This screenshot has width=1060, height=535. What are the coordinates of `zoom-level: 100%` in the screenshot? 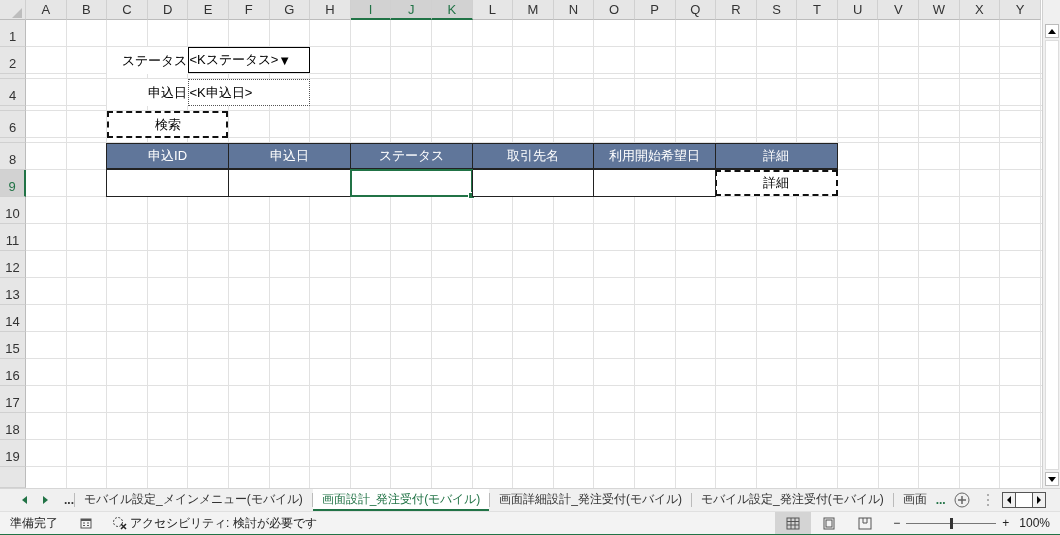 It's located at (1034, 523).